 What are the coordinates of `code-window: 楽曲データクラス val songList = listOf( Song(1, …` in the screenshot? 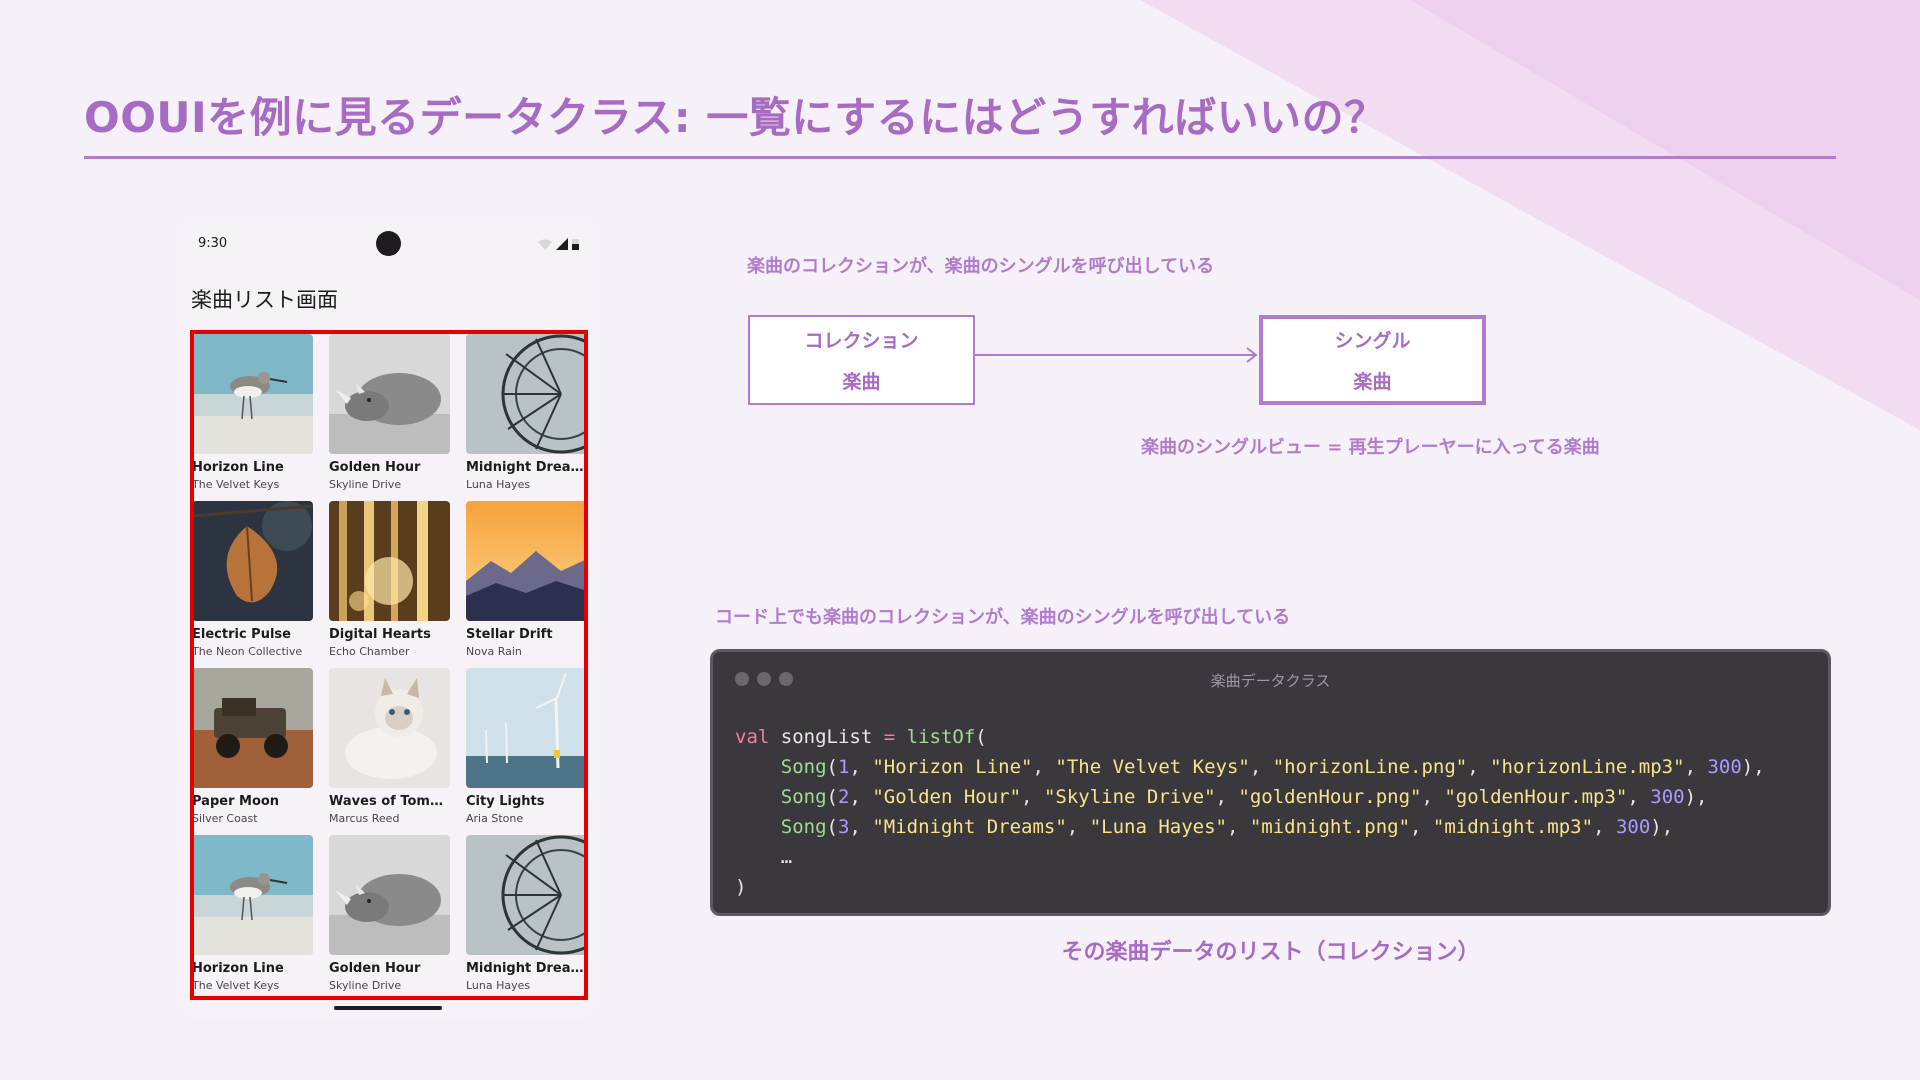 It's located at (1270, 782).